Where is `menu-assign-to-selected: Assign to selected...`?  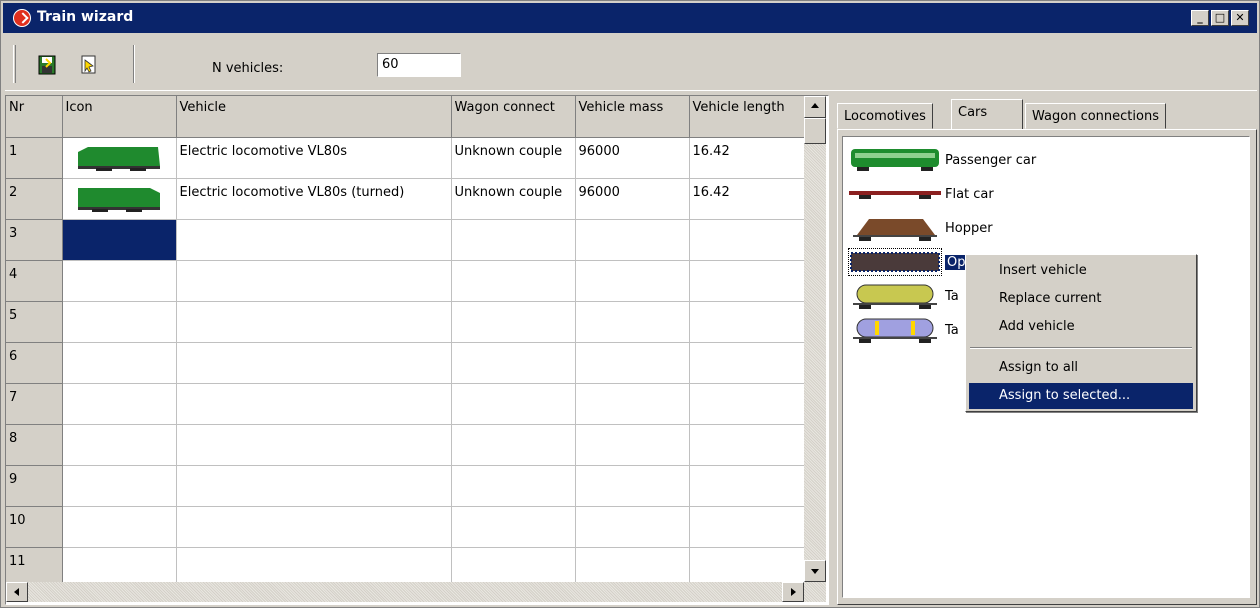
menu-assign-to-selected: Assign to selected... is located at coordinates (1081, 396).